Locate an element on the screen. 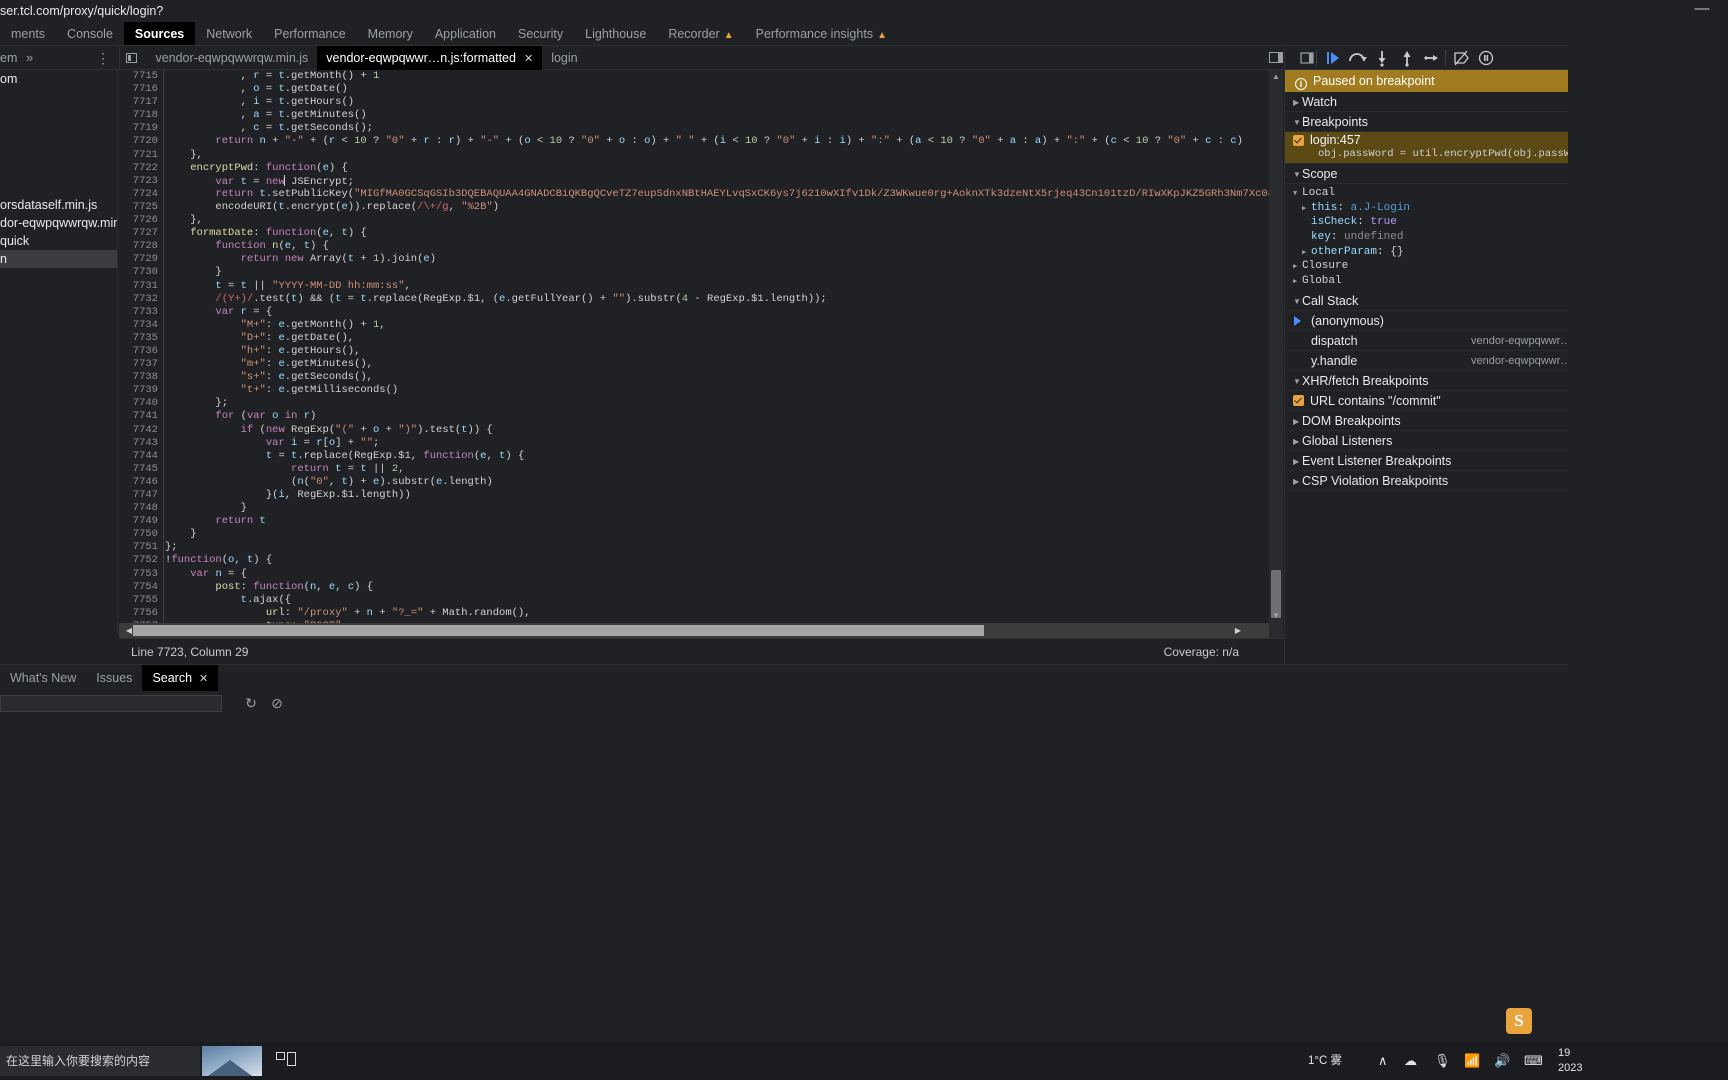 The height and width of the screenshot is (1080, 1728). code-line: }; is located at coordinates (717, 403).